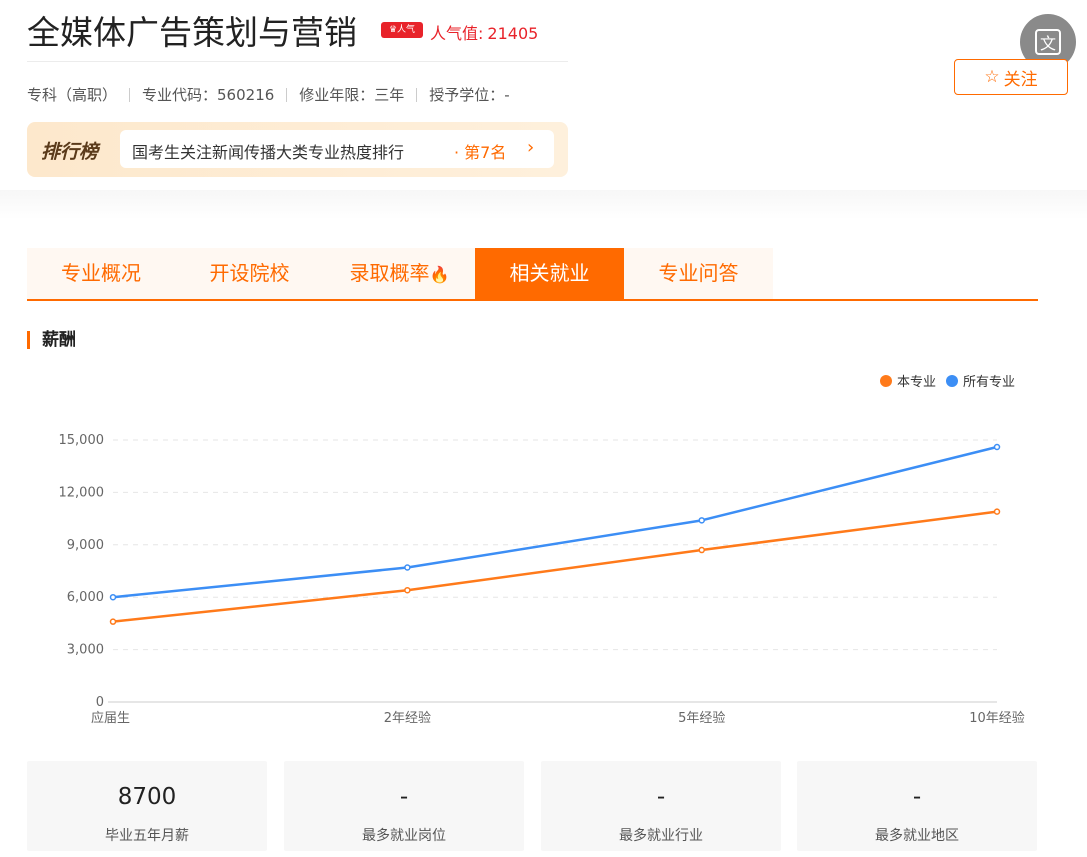  I want to click on chart-legend: 本专业 所有专业, so click(952, 380).